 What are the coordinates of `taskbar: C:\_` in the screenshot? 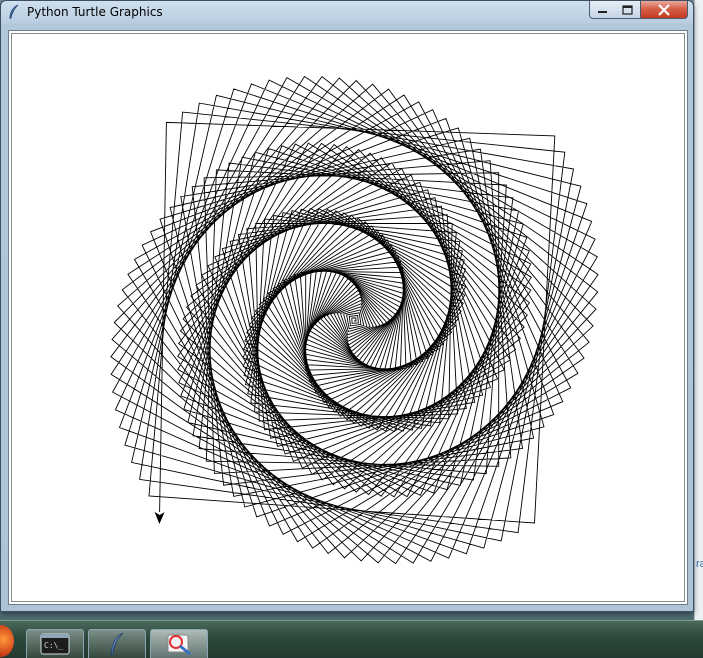 It's located at (351, 639).